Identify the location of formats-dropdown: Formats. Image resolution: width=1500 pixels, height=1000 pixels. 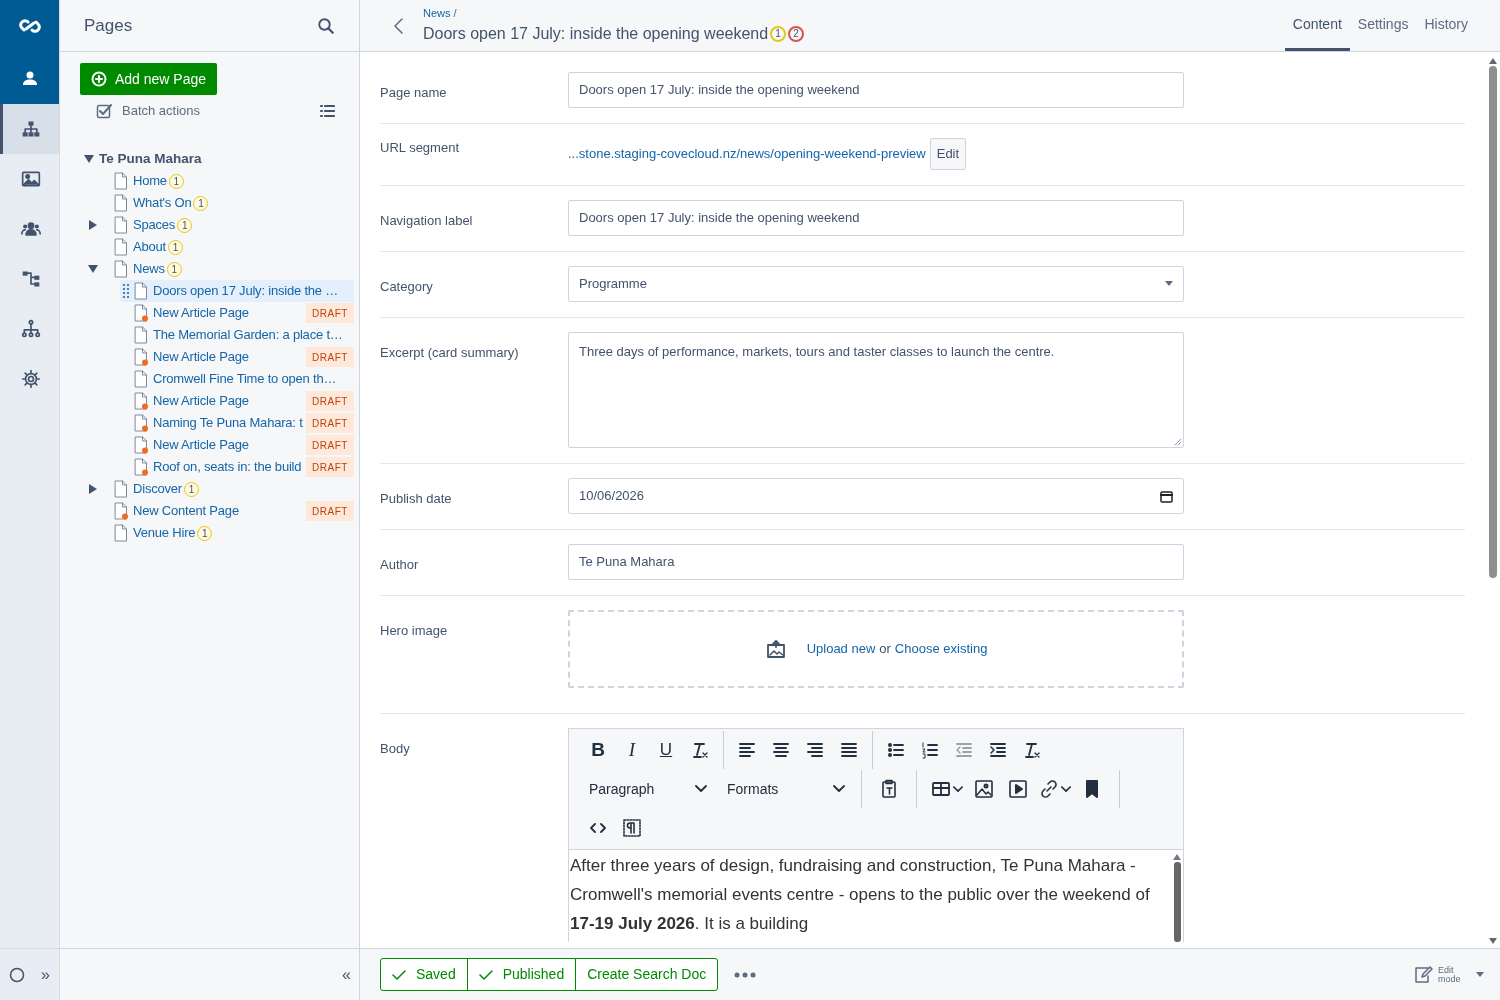
(785, 789).